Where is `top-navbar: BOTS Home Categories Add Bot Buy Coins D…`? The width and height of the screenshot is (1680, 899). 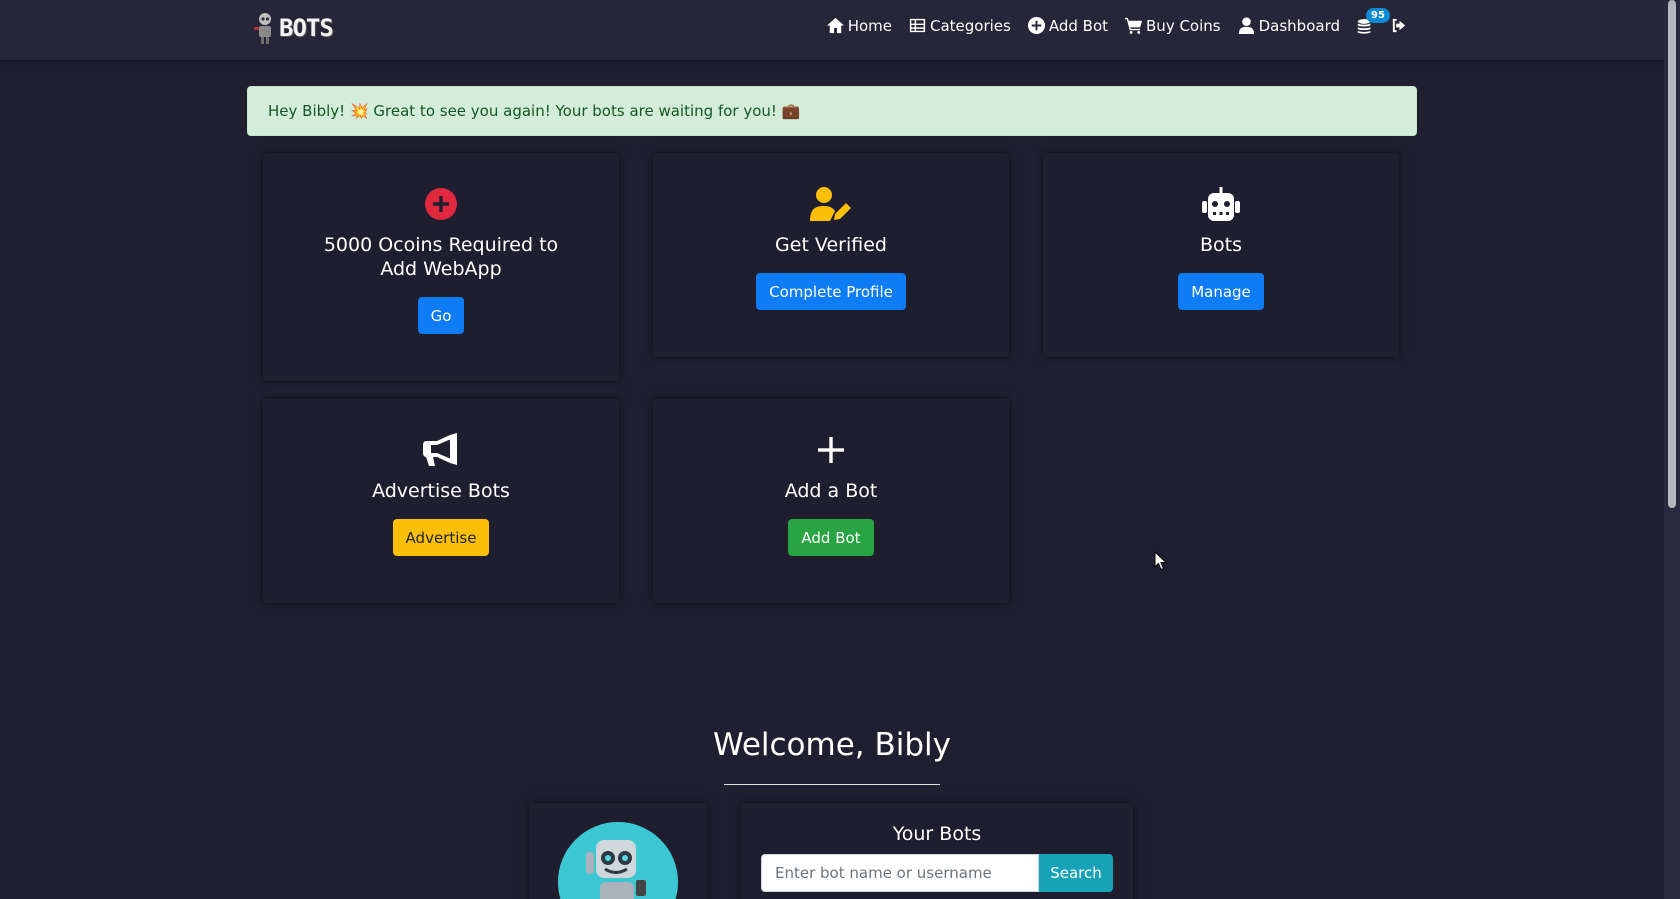 top-navbar: BOTS Home Categories Add Bot Buy Coins D… is located at coordinates (832, 30).